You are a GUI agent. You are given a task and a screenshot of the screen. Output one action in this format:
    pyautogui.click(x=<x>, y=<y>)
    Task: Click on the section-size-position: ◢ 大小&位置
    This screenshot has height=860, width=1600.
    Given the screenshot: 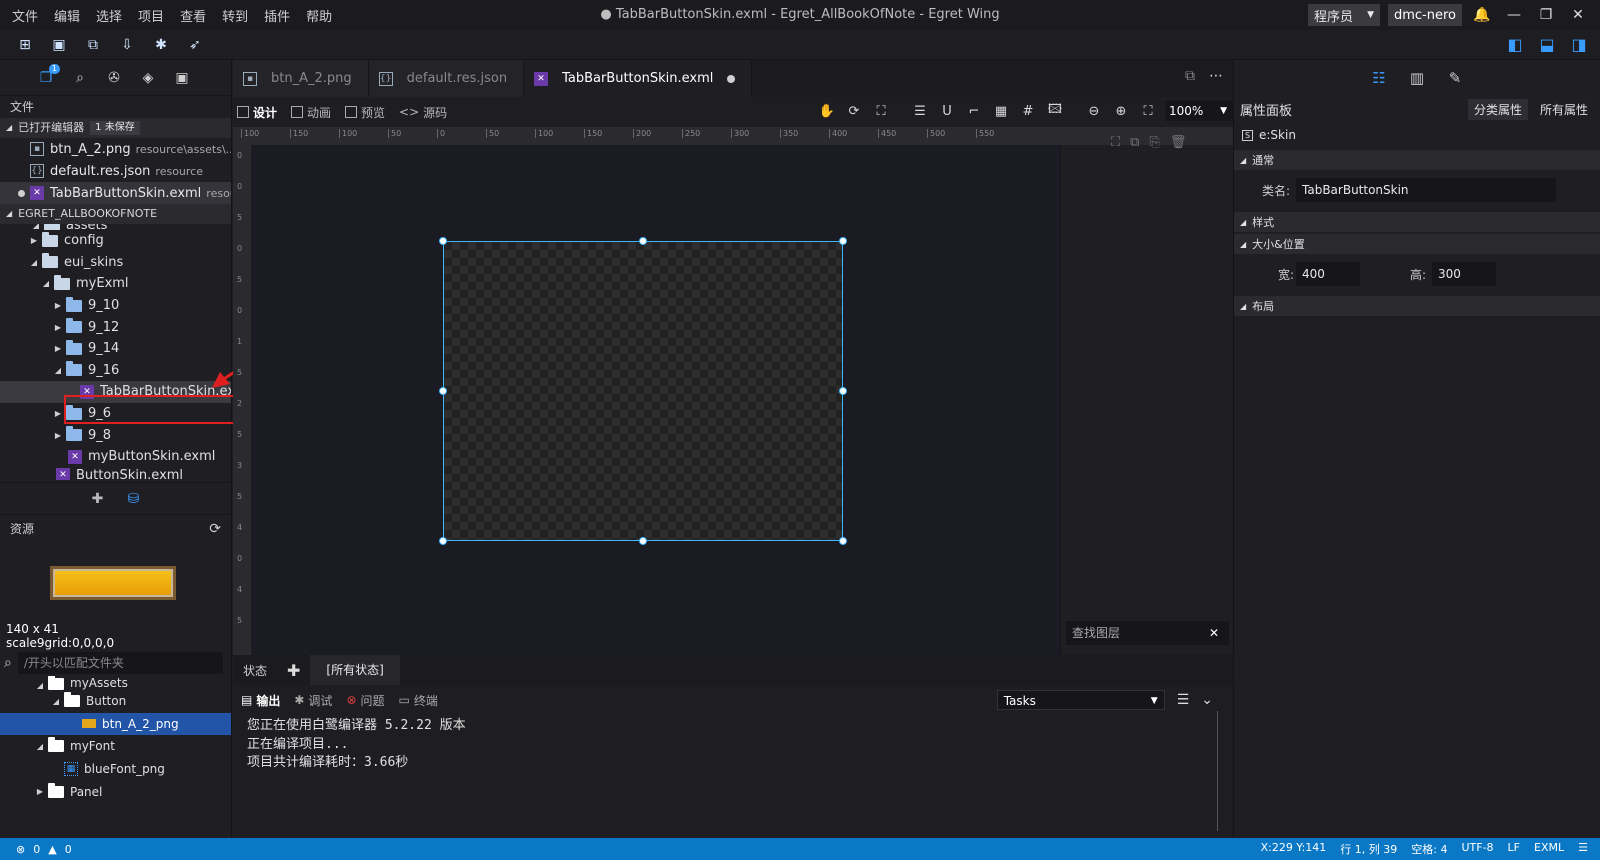 What is the action you would take?
    pyautogui.click(x=1417, y=244)
    